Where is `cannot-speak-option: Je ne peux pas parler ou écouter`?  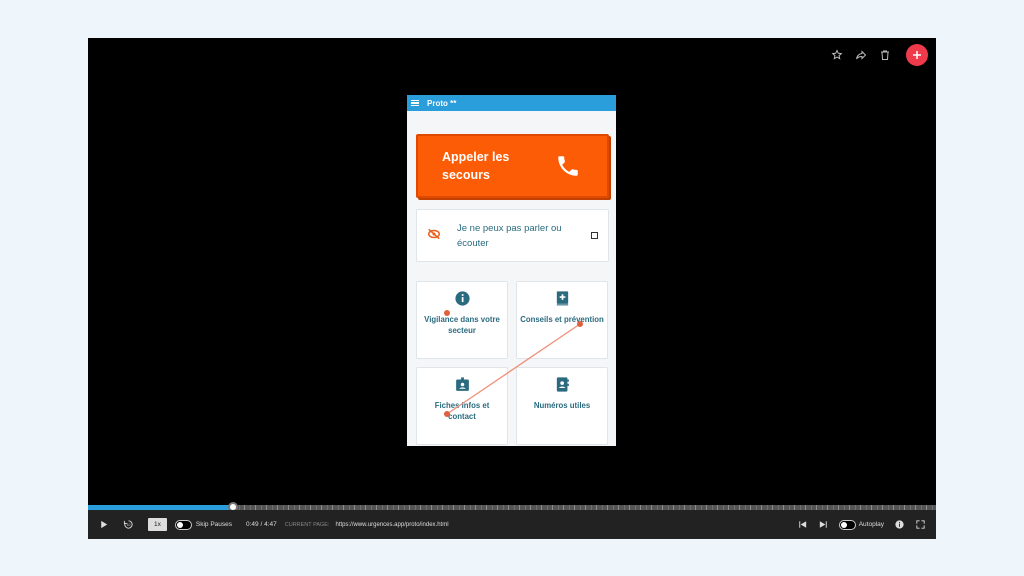
cannot-speak-option: Je ne peux pas parler ou écouter is located at coordinates (512, 235).